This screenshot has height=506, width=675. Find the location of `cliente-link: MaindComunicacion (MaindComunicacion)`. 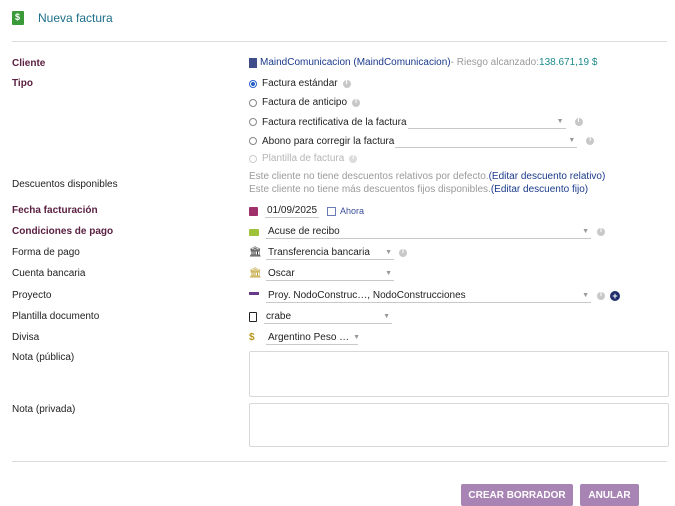

cliente-link: MaindComunicacion (MaindComunicacion) is located at coordinates (355, 62).